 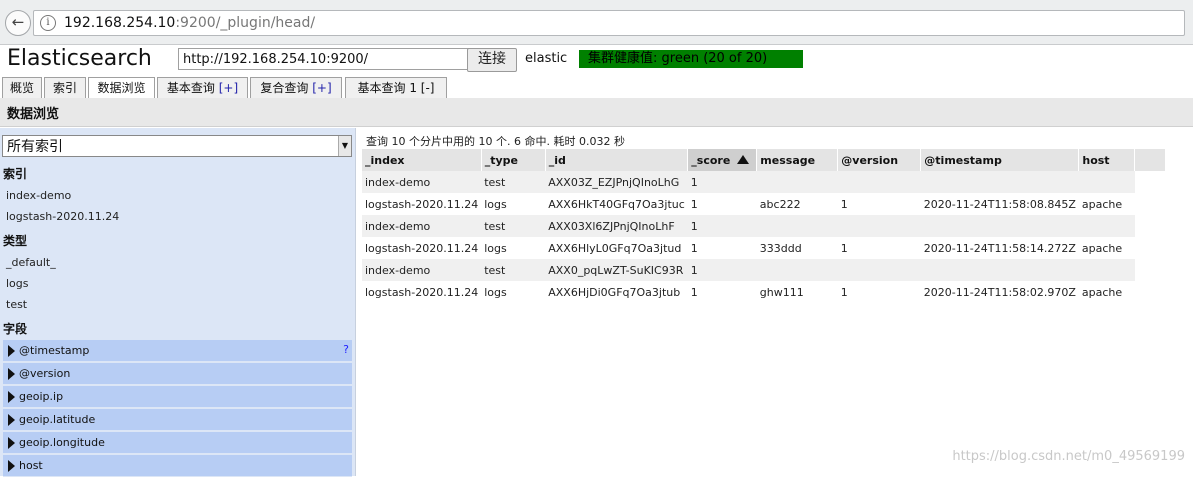 What do you see at coordinates (428, 88) in the screenshot?
I see `tab-close-toggle: [-]` at bounding box center [428, 88].